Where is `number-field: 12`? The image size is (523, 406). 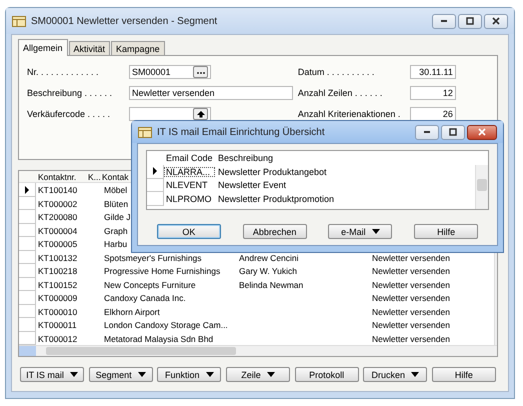
number-field: 12 is located at coordinates (433, 93).